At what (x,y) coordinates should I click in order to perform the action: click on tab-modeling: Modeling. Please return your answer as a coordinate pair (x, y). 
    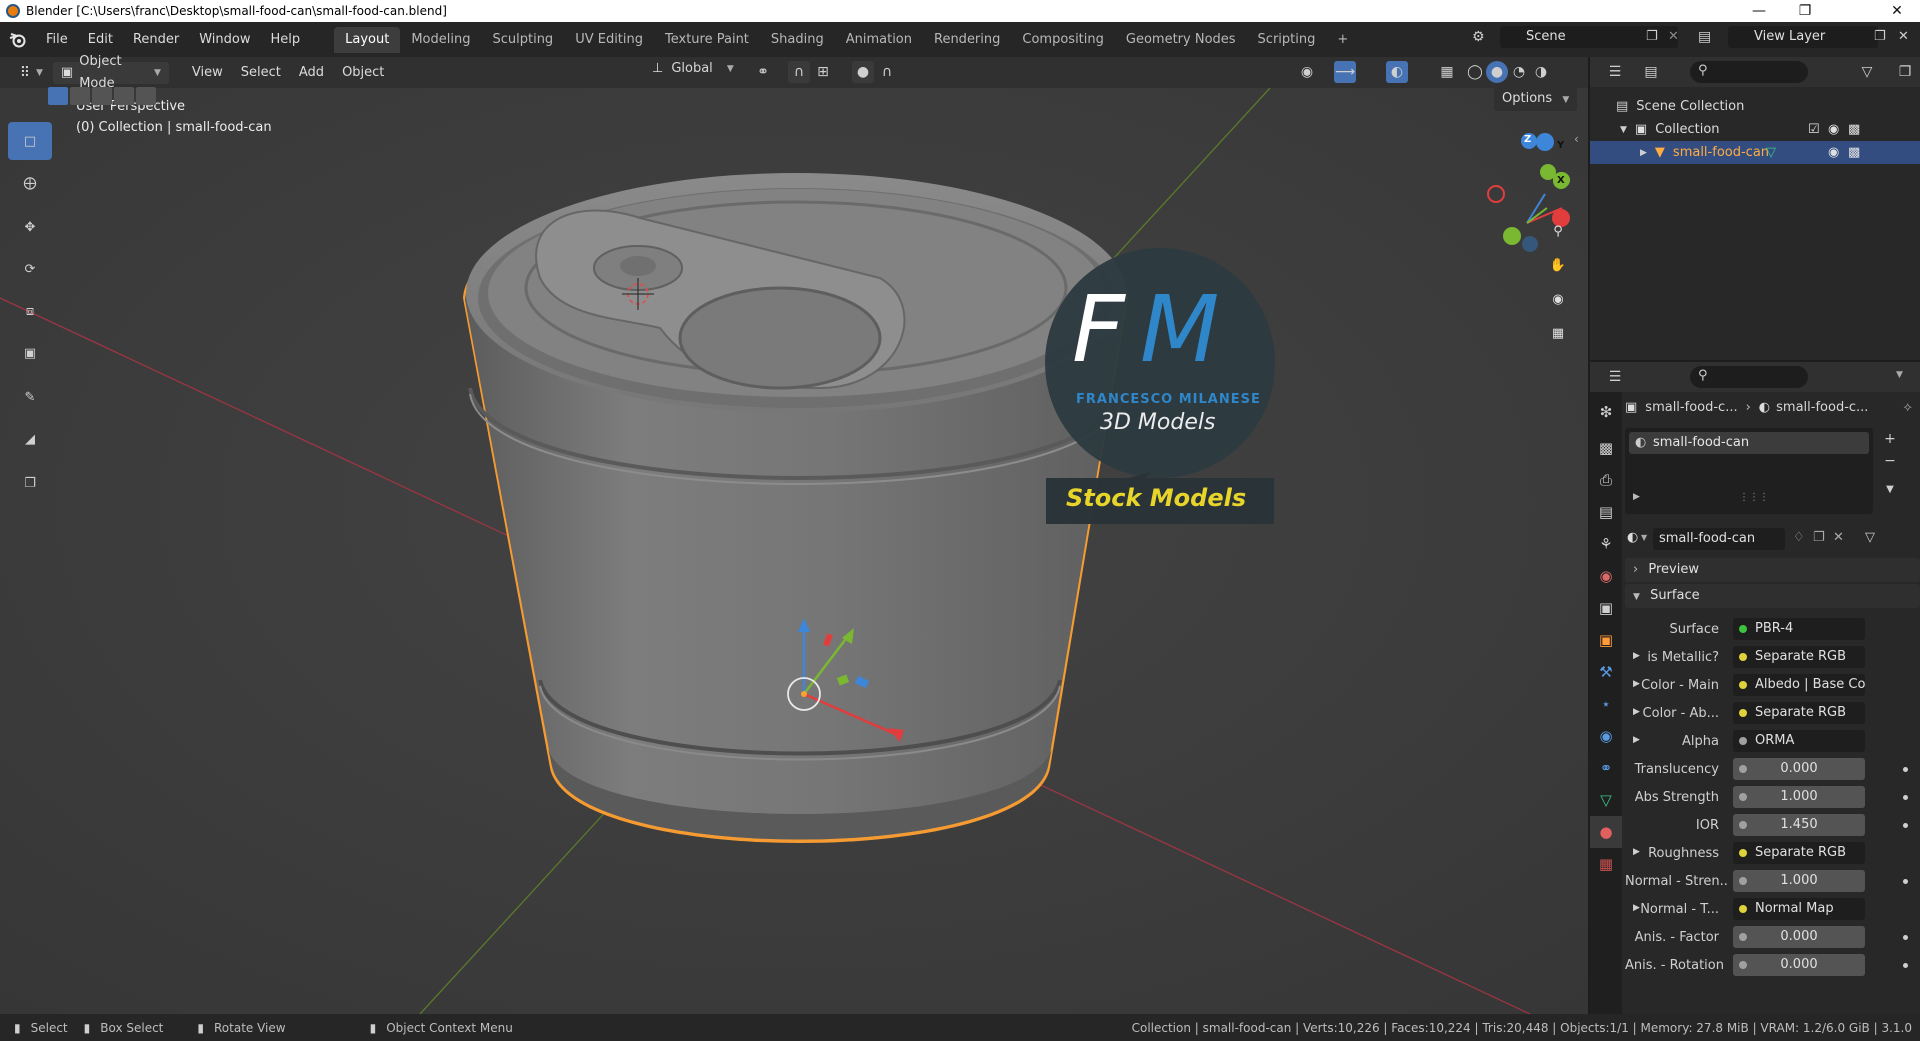
    Looking at the image, I should click on (440, 40).